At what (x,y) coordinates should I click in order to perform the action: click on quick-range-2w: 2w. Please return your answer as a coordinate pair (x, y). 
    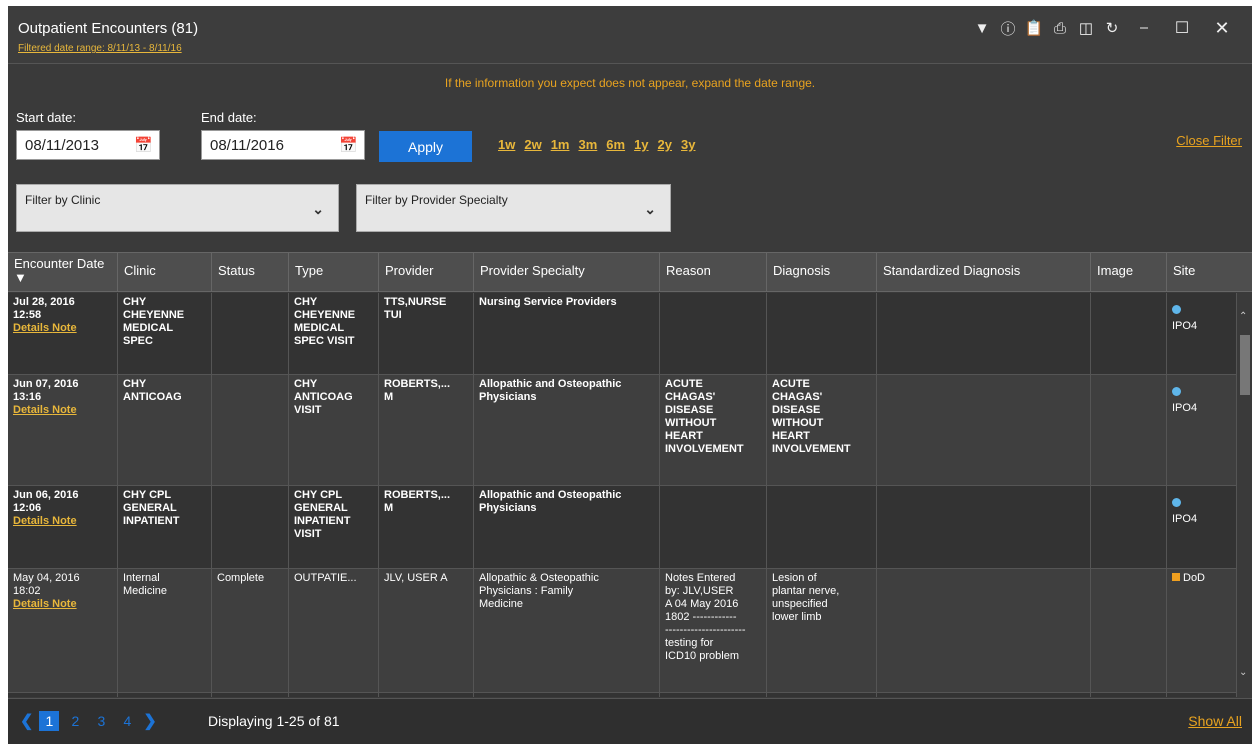
    Looking at the image, I should click on (532, 144).